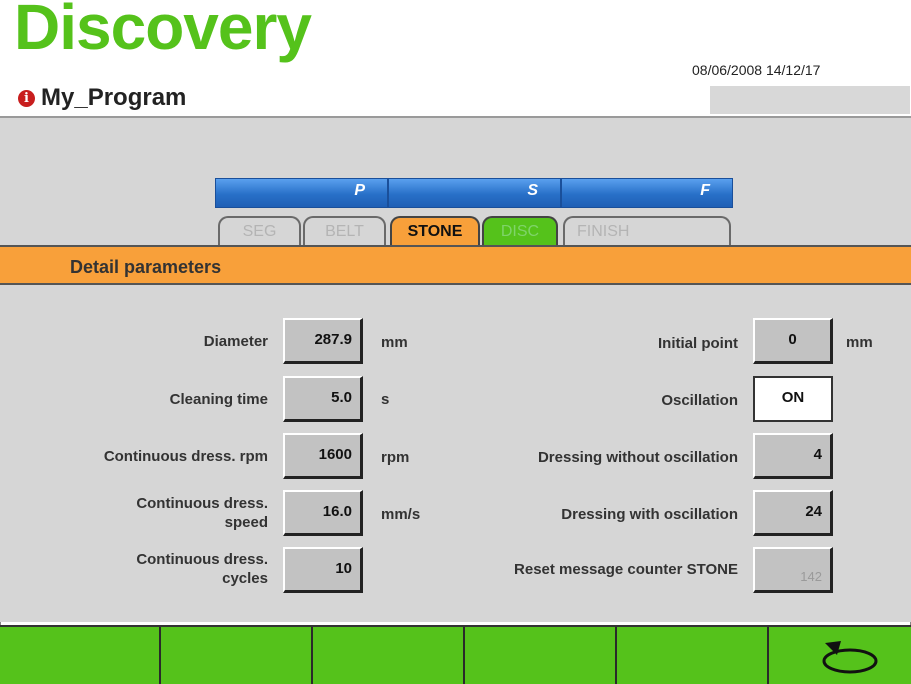  Describe the element at coordinates (323, 570) in the screenshot. I see `param-field-continuous-dress-cycles: 10` at that location.